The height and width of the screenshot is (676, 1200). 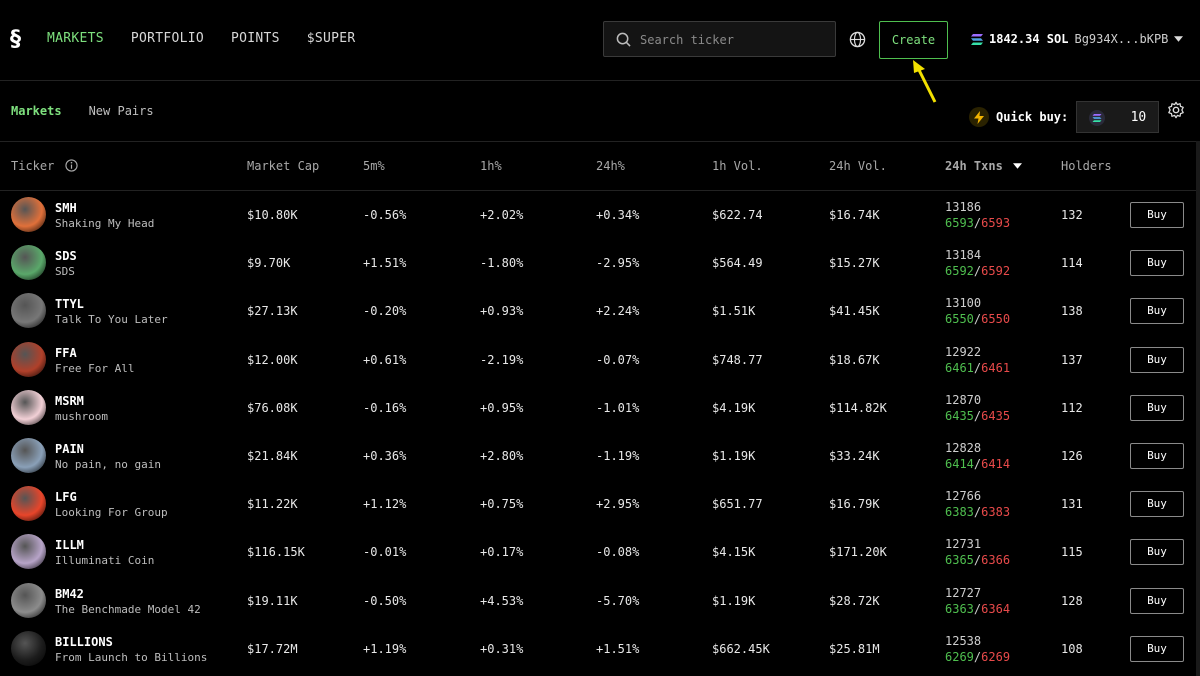 What do you see at coordinates (618, 600) in the screenshot?
I see `change-24h: -5.70%` at bounding box center [618, 600].